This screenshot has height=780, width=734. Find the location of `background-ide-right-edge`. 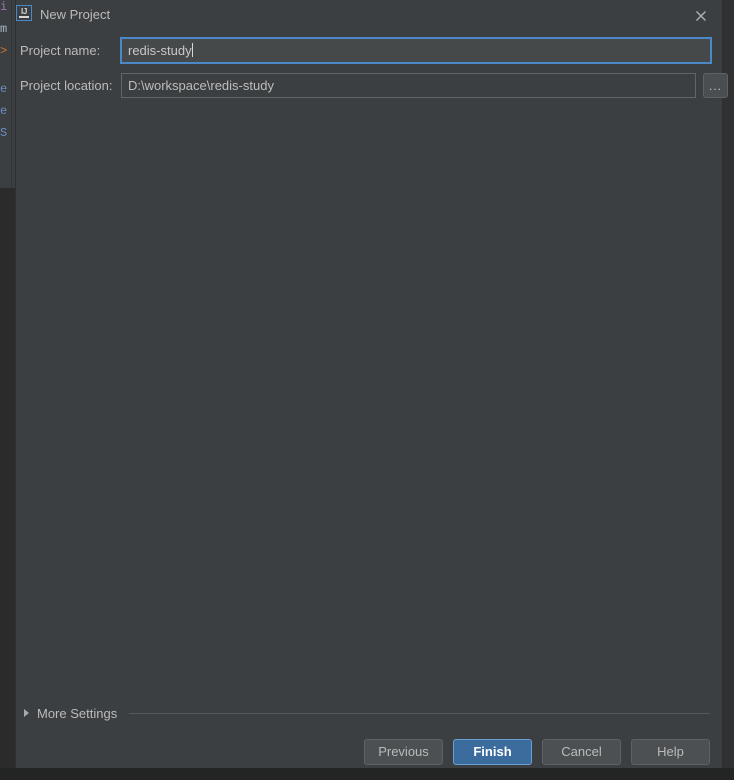

background-ide-right-edge is located at coordinates (728, 384).